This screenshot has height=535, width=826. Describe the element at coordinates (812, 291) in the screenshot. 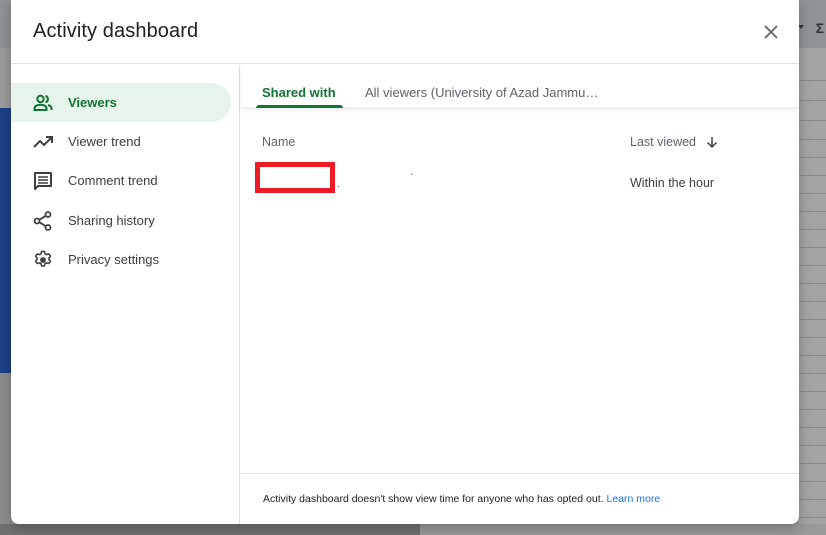

I see `background-grid` at that location.